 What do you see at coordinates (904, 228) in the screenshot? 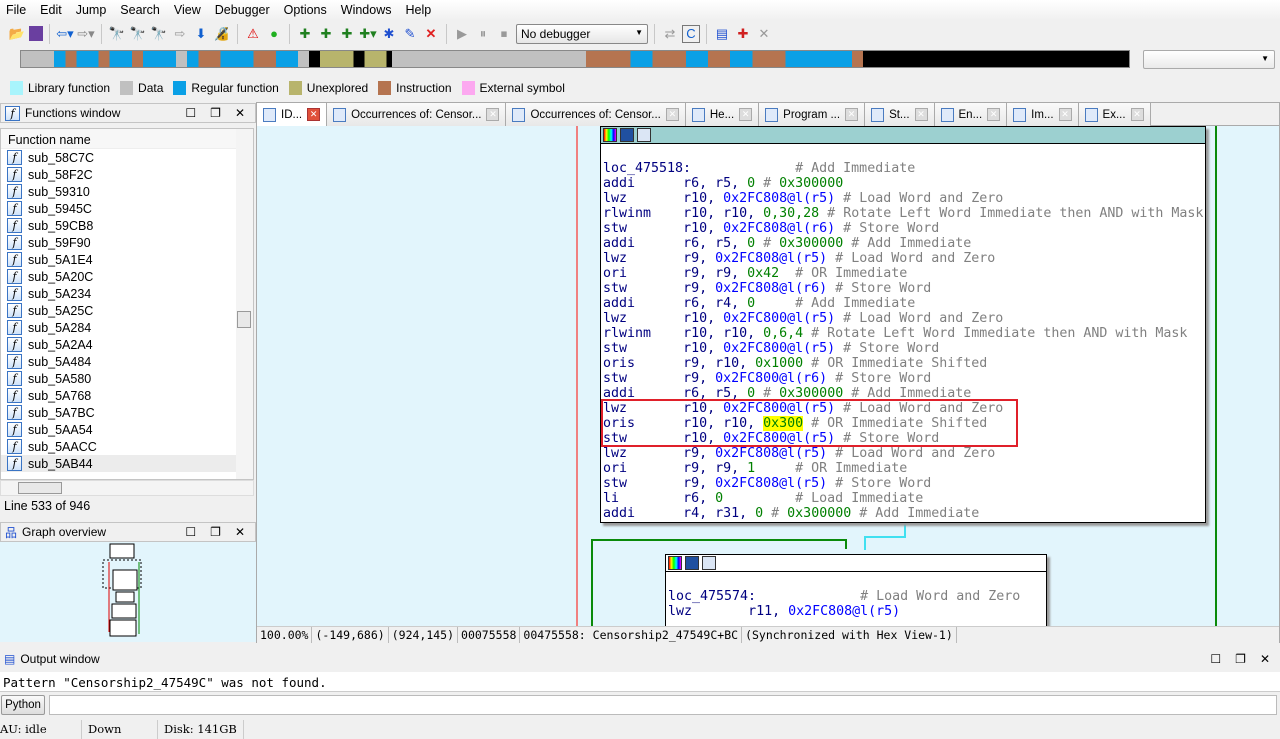
I see `code-line: stw r10, 0x2FC808@l(r6) # Store Word` at bounding box center [904, 228].